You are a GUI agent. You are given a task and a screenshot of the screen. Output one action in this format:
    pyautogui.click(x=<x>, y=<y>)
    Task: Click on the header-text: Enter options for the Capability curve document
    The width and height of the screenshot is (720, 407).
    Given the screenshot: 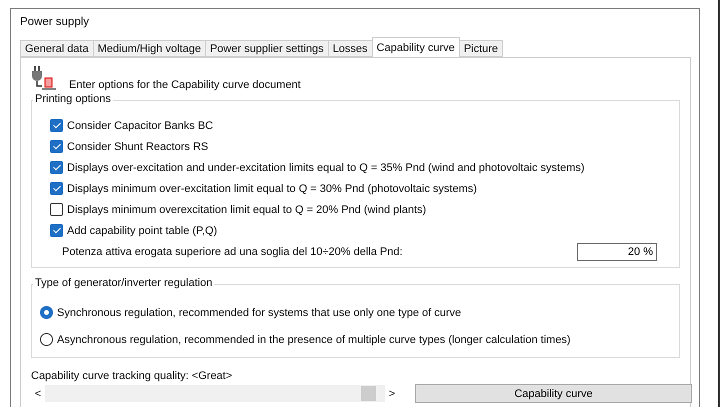 What is the action you would take?
    pyautogui.click(x=185, y=85)
    